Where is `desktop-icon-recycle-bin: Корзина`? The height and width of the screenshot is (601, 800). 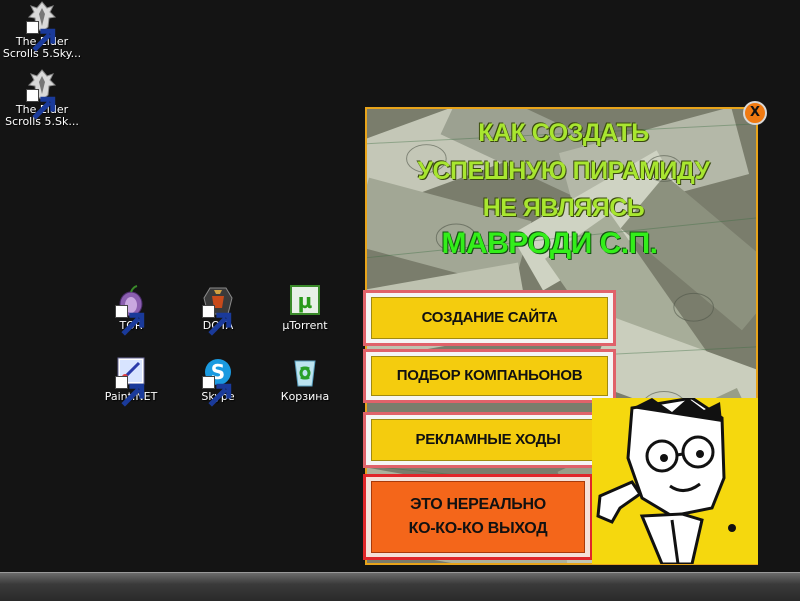
desktop-icon-recycle-bin: Корзина is located at coordinates (305, 379).